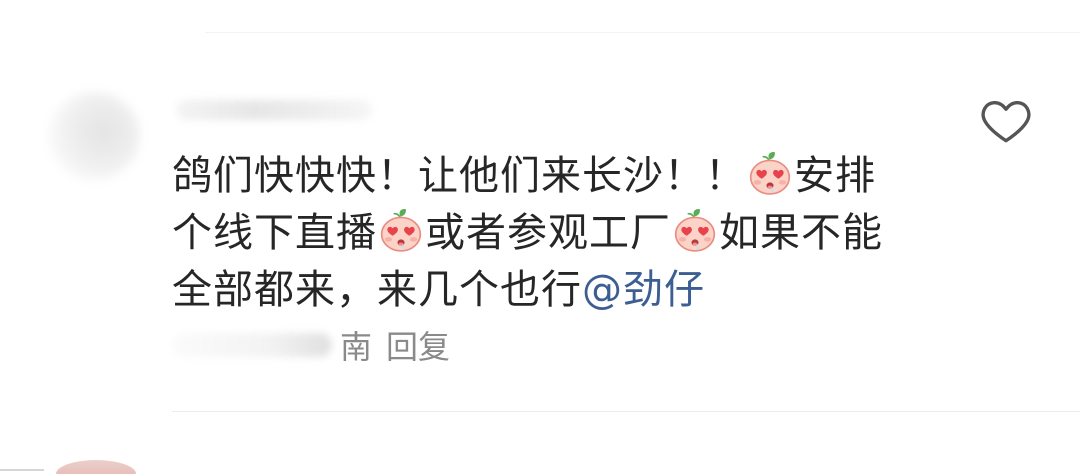 The height and width of the screenshot is (474, 1080). What do you see at coordinates (626, 411) in the screenshot?
I see `comment-divider` at bounding box center [626, 411].